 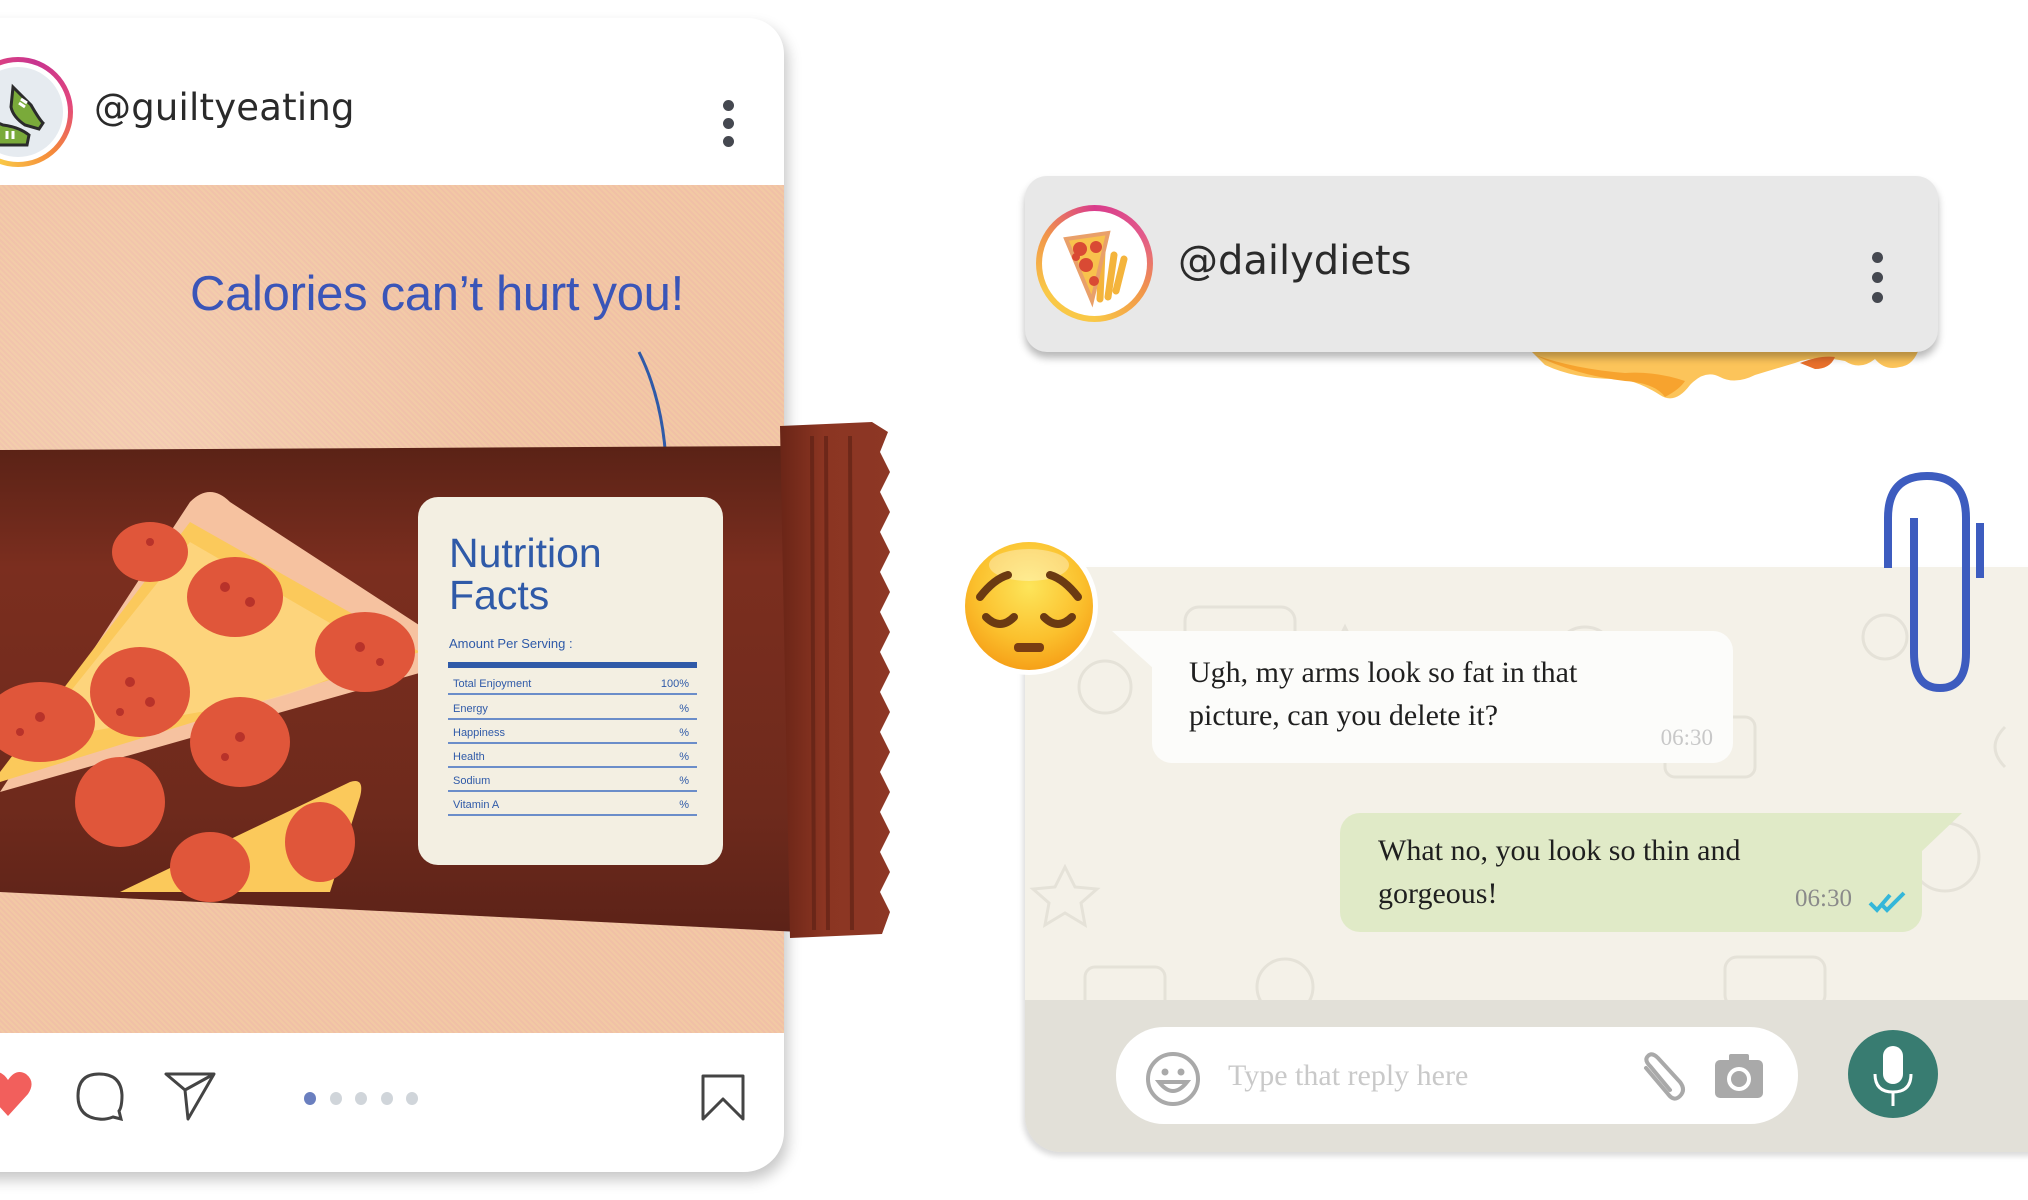 I want to click on nutrition-row-name: Energy, so click(x=470, y=709).